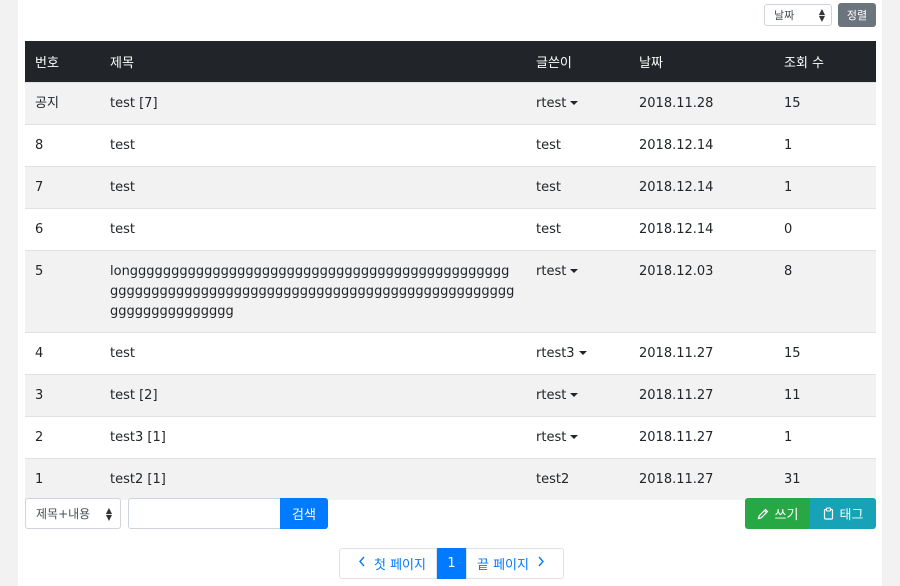 This screenshot has height=586, width=900. What do you see at coordinates (62, 395) in the screenshot?
I see `post-number-cell: 3` at bounding box center [62, 395].